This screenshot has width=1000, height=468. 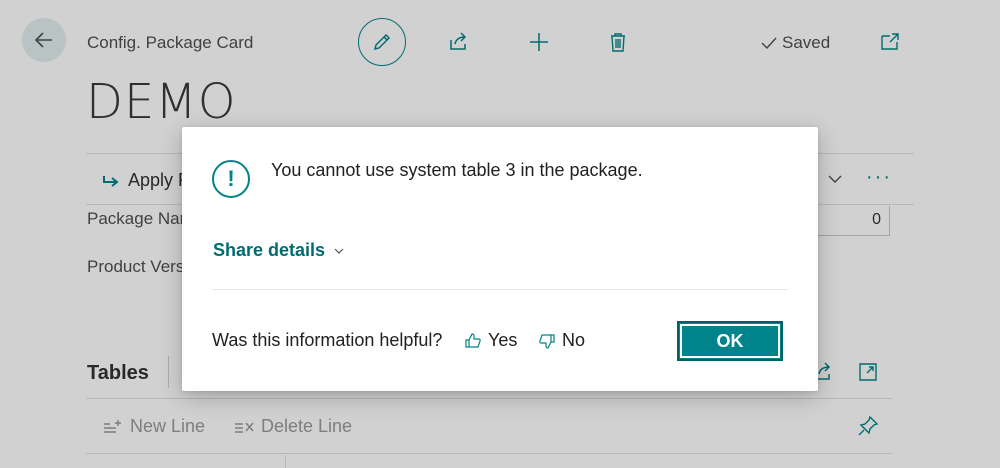 What do you see at coordinates (730, 341) in the screenshot?
I see `ok-button: OK` at bounding box center [730, 341].